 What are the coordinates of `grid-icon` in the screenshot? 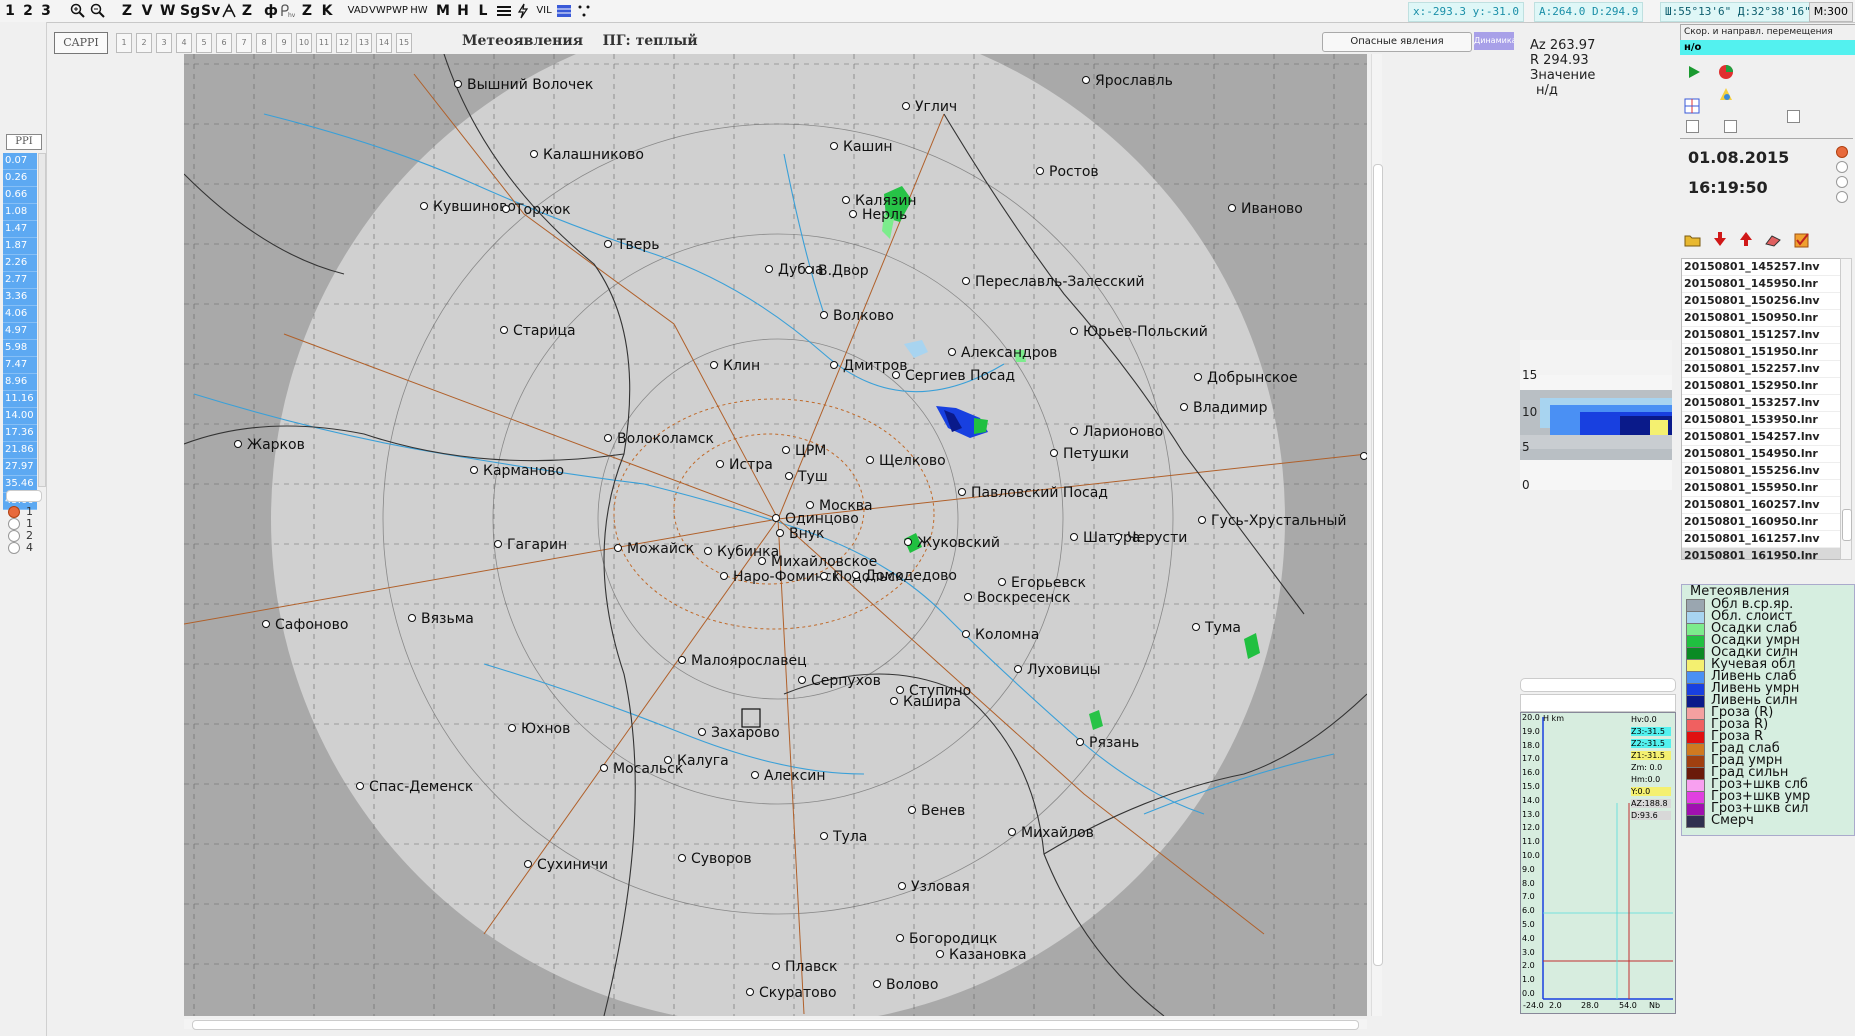 It's located at (564, 11).